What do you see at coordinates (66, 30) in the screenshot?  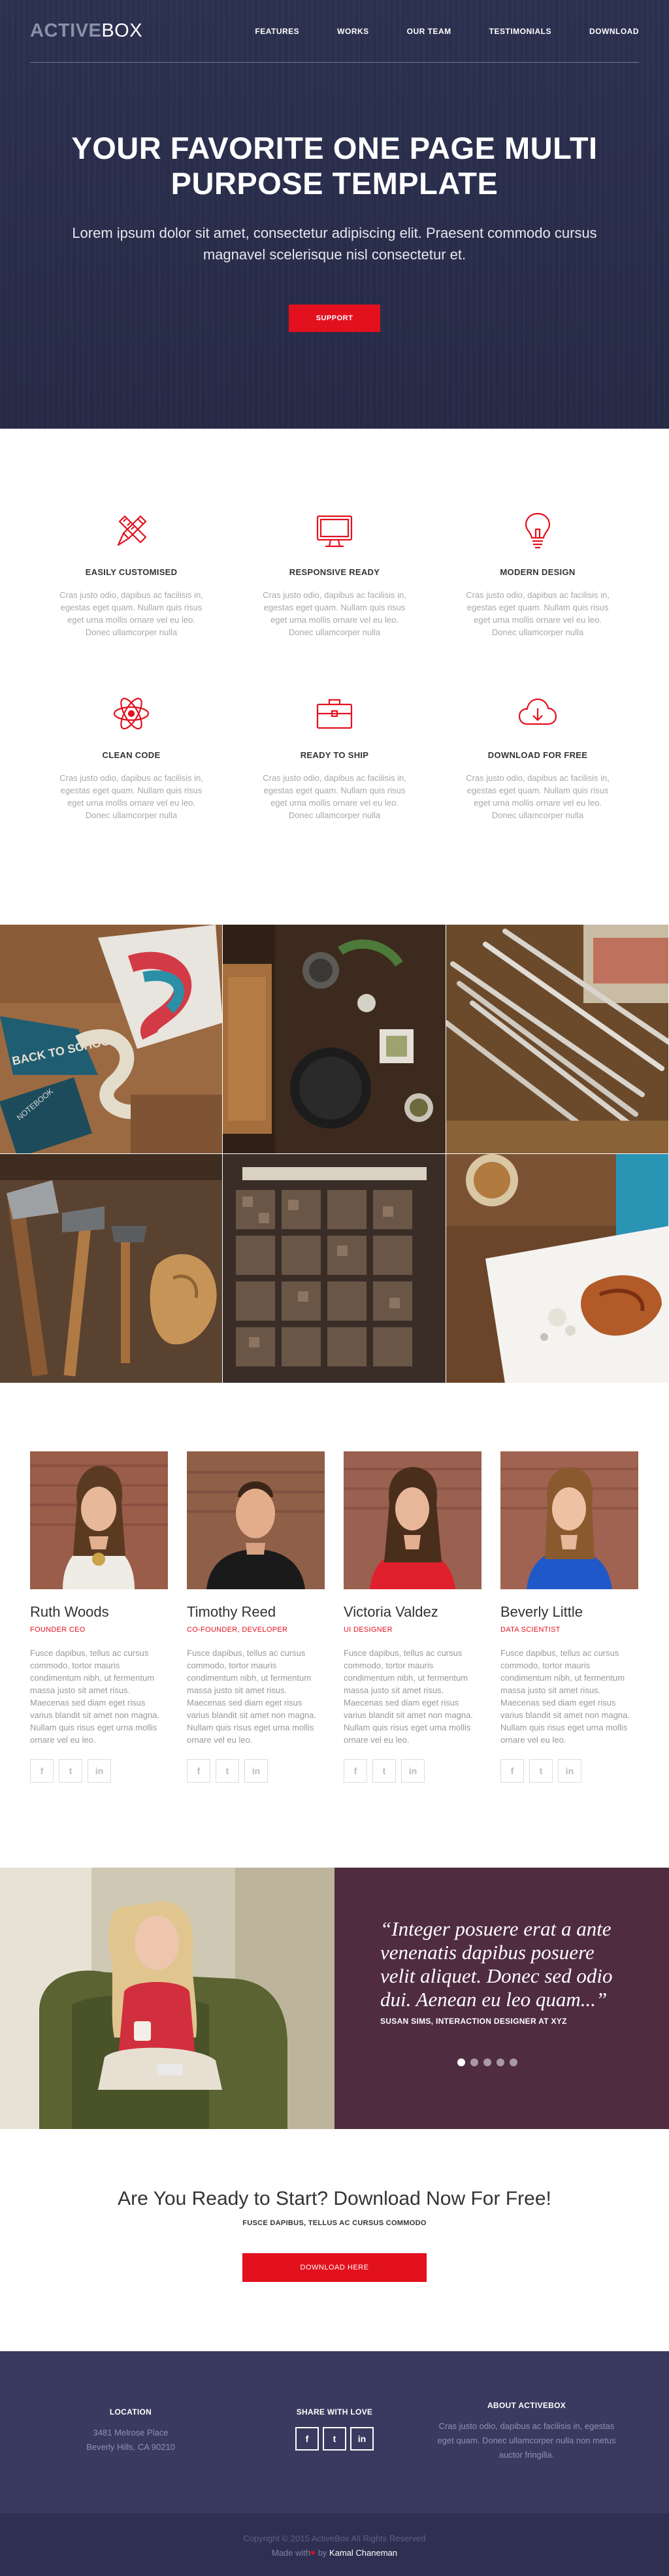 I see `logo-active-text: ACTIVE` at bounding box center [66, 30].